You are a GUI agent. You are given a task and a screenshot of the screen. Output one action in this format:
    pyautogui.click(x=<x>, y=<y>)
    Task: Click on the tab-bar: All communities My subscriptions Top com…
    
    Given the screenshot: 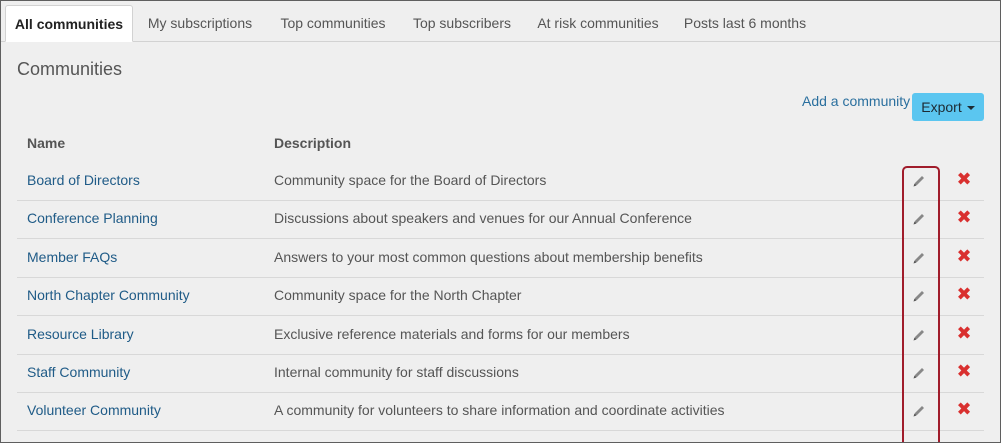 What is the action you would take?
    pyautogui.click(x=500, y=21)
    